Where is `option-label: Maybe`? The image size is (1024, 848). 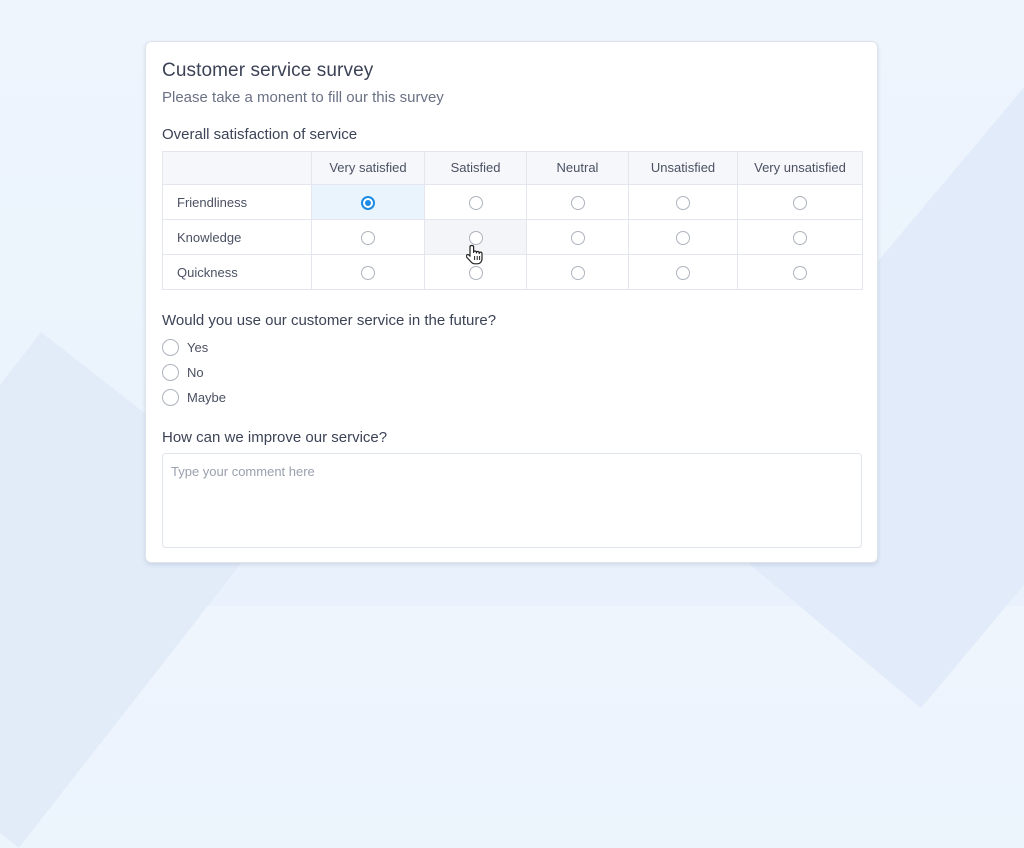
option-label: Maybe is located at coordinates (207, 397).